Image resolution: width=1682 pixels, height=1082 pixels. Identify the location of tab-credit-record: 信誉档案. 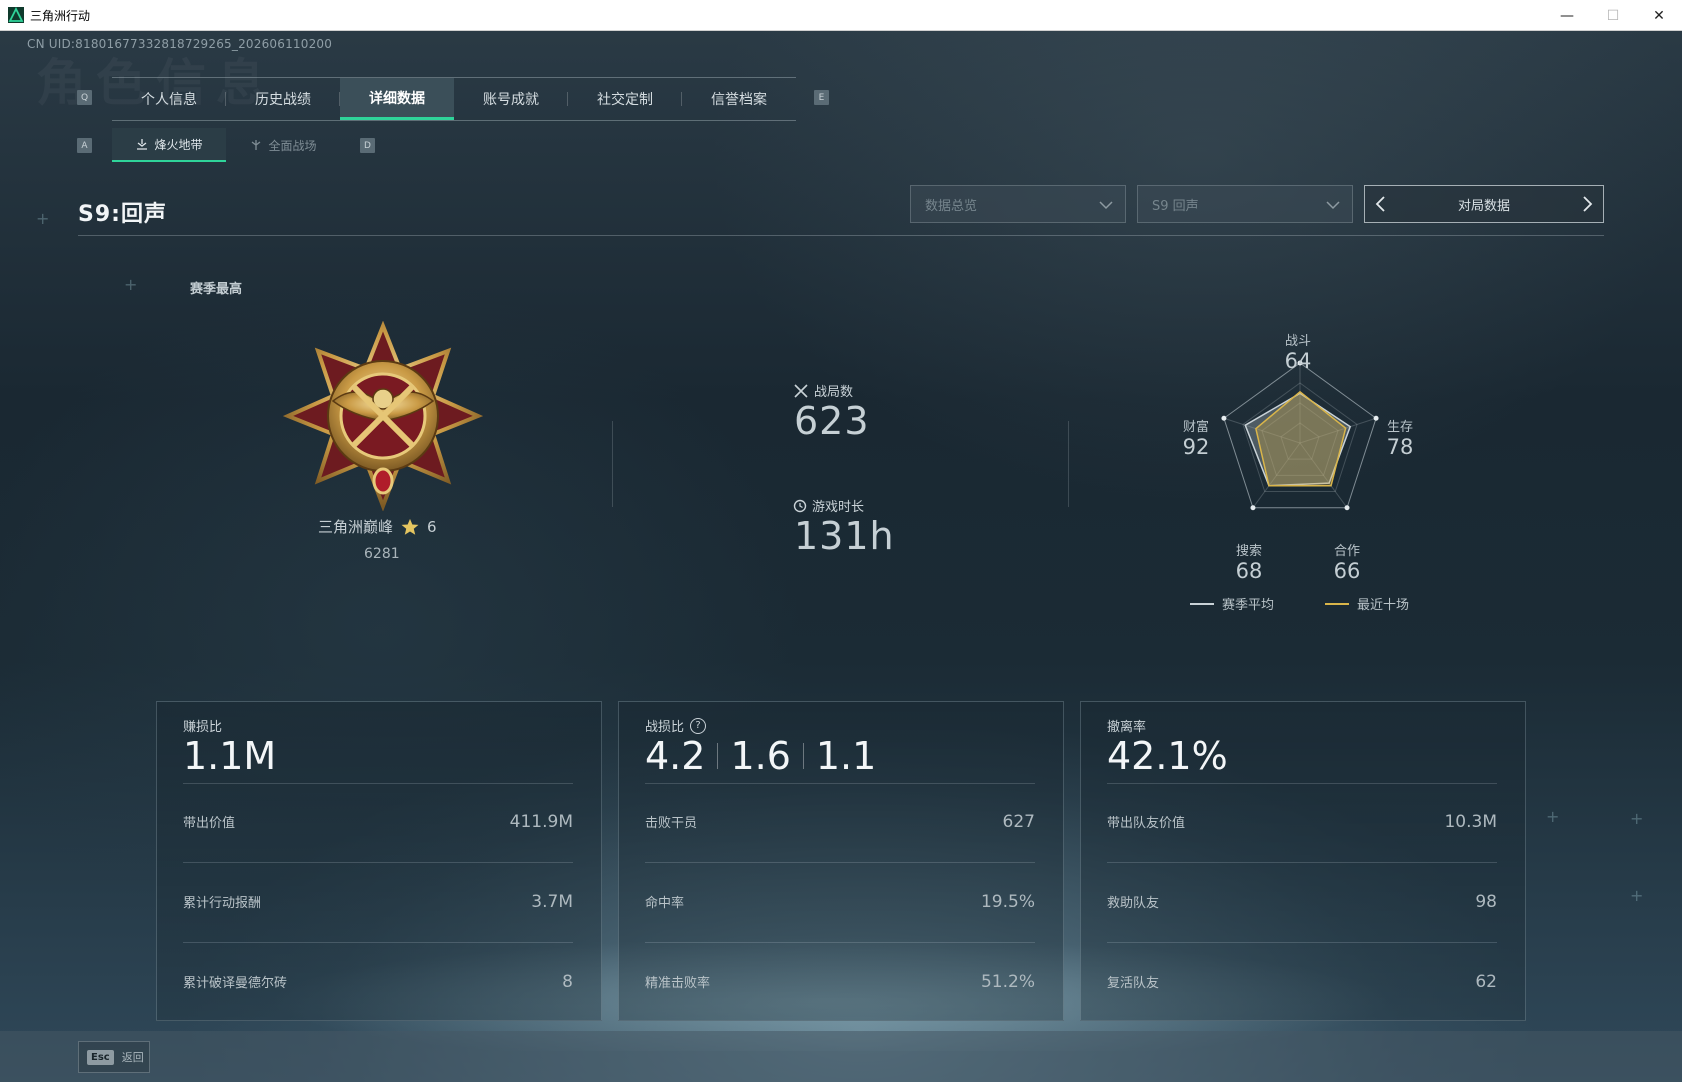
(739, 99).